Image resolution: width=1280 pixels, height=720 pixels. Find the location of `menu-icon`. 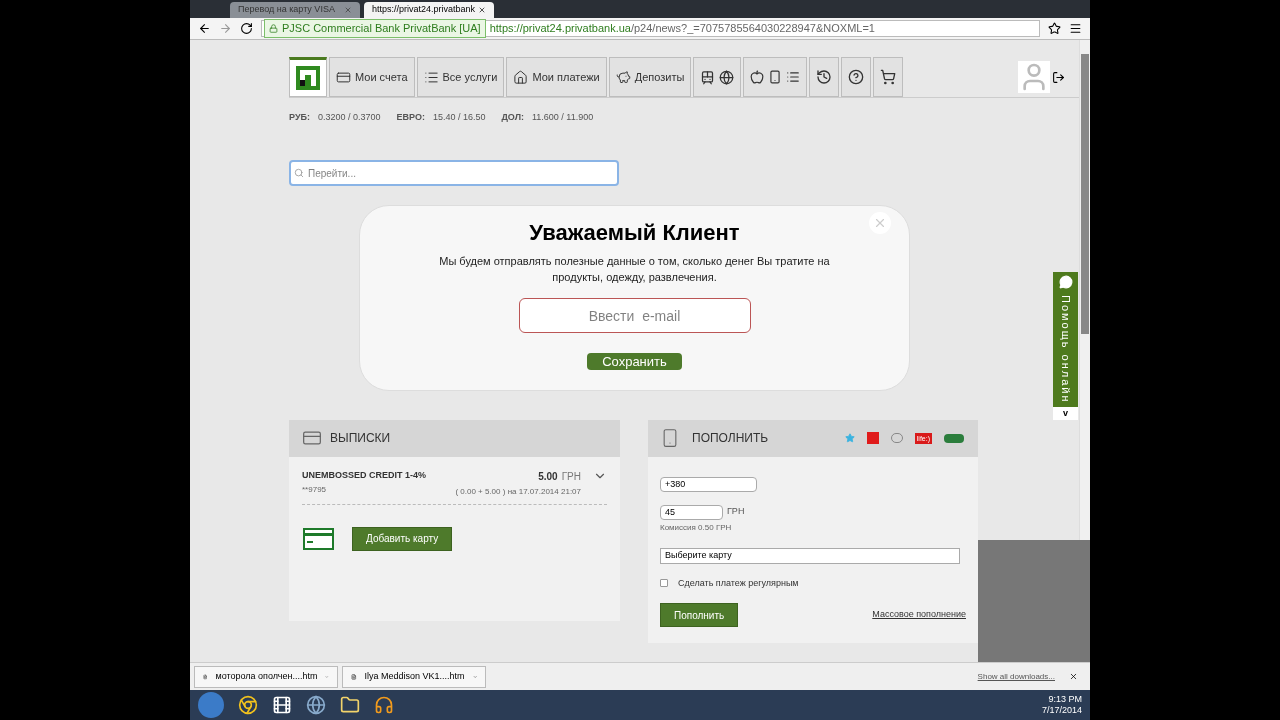

menu-icon is located at coordinates (1075, 28).